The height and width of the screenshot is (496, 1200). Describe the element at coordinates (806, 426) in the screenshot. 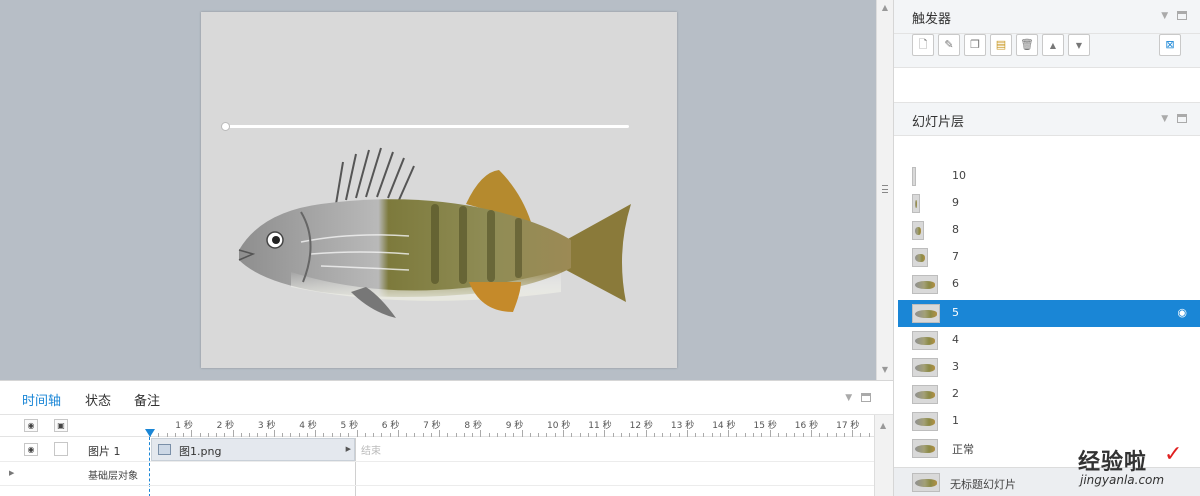

I see `ruler-label: 16 秒` at that location.